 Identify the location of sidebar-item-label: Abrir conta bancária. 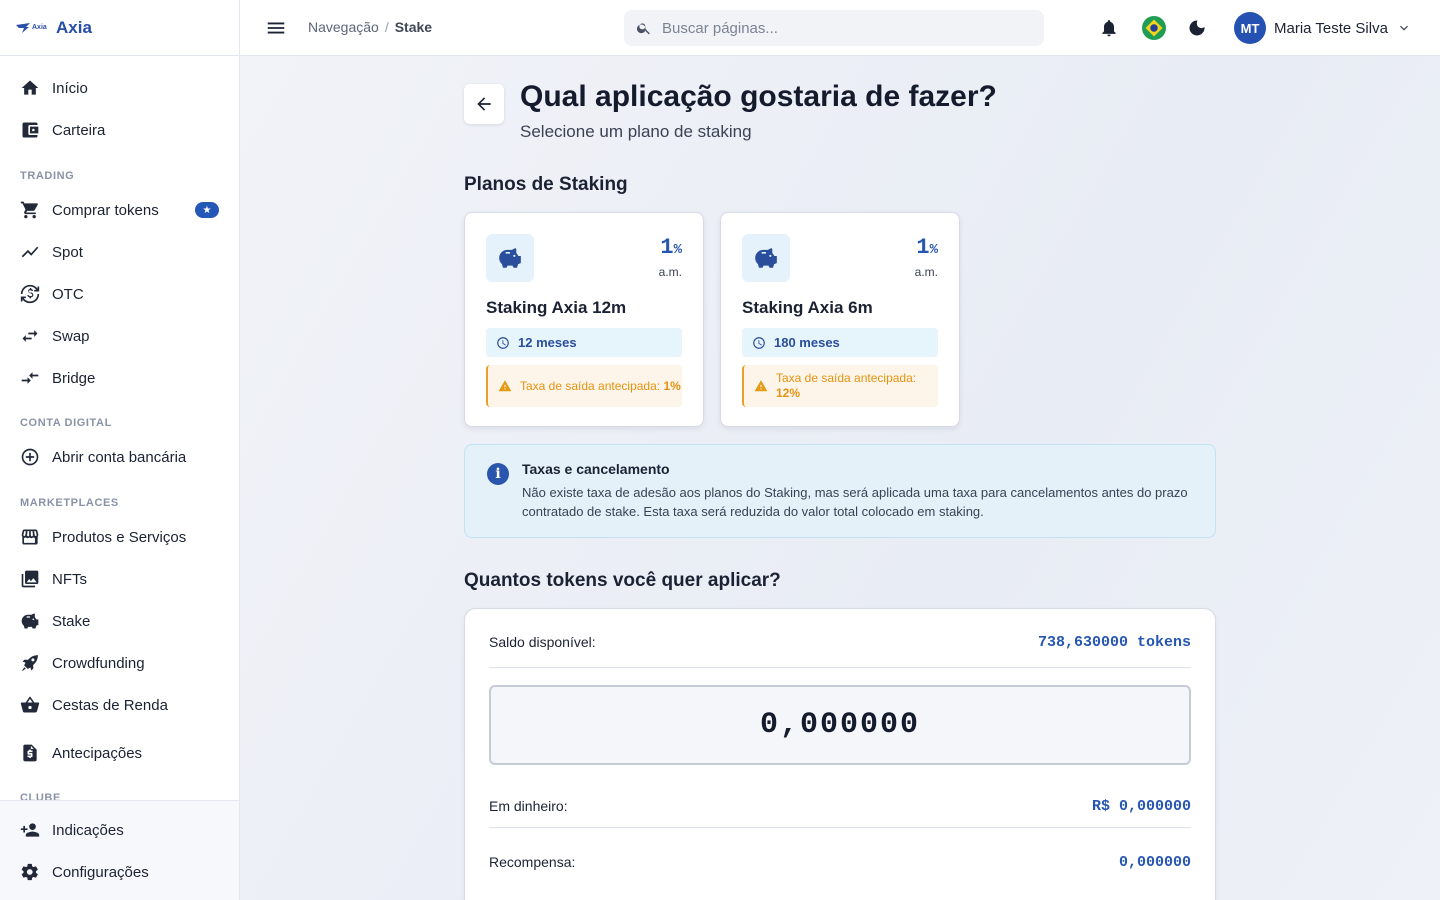
(119, 457).